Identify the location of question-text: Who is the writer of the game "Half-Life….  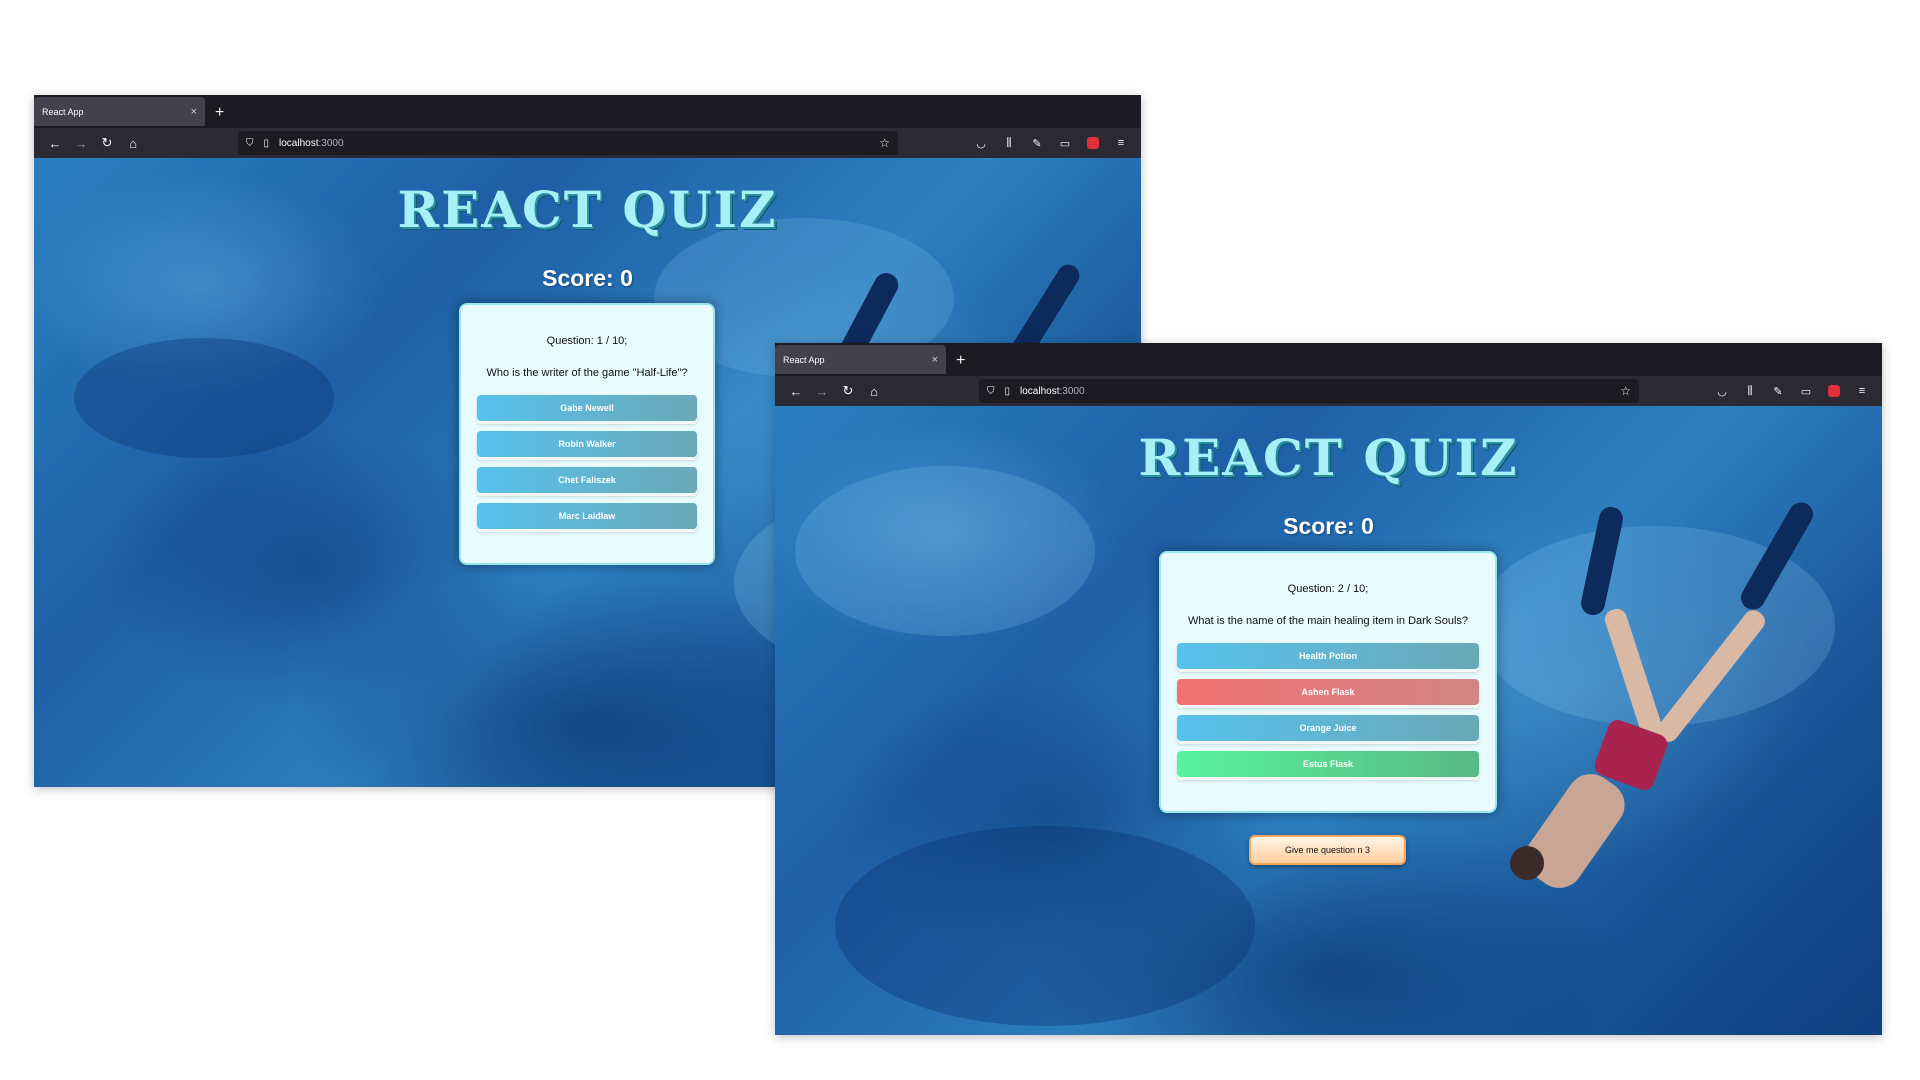
(587, 373).